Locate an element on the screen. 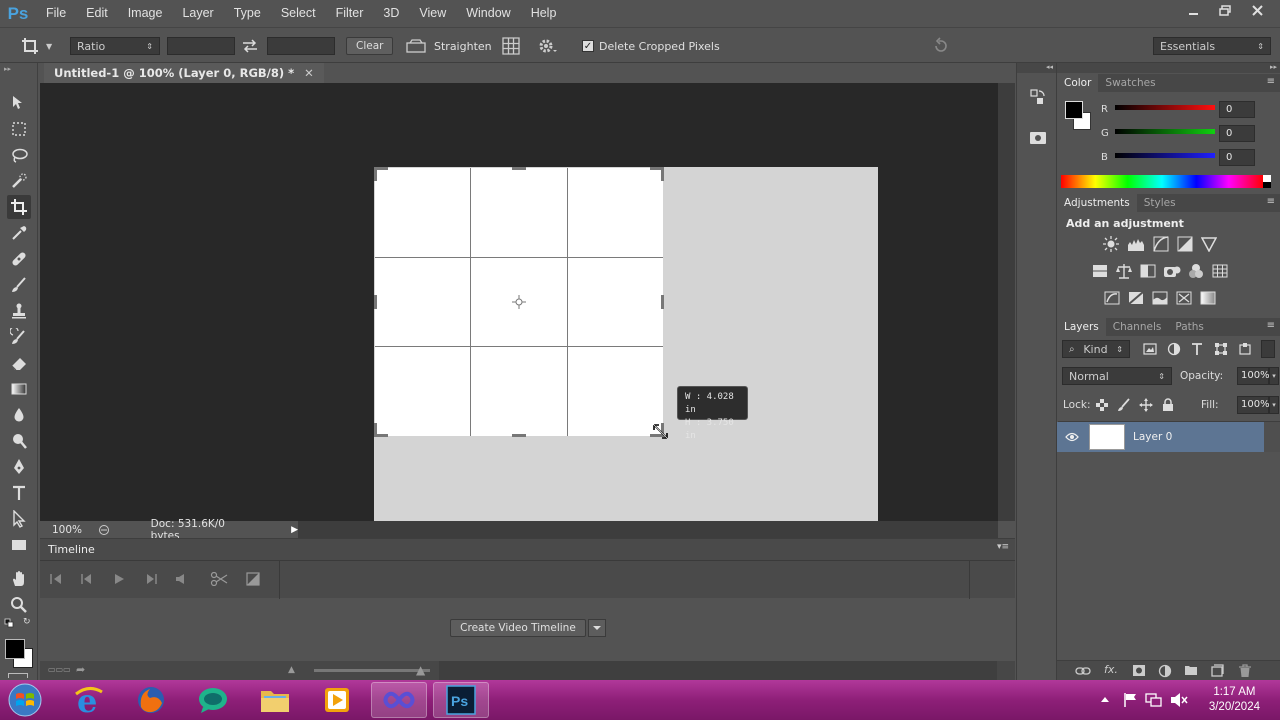 The image size is (1280, 720). taskbar-media-player is located at coordinates (337, 700).